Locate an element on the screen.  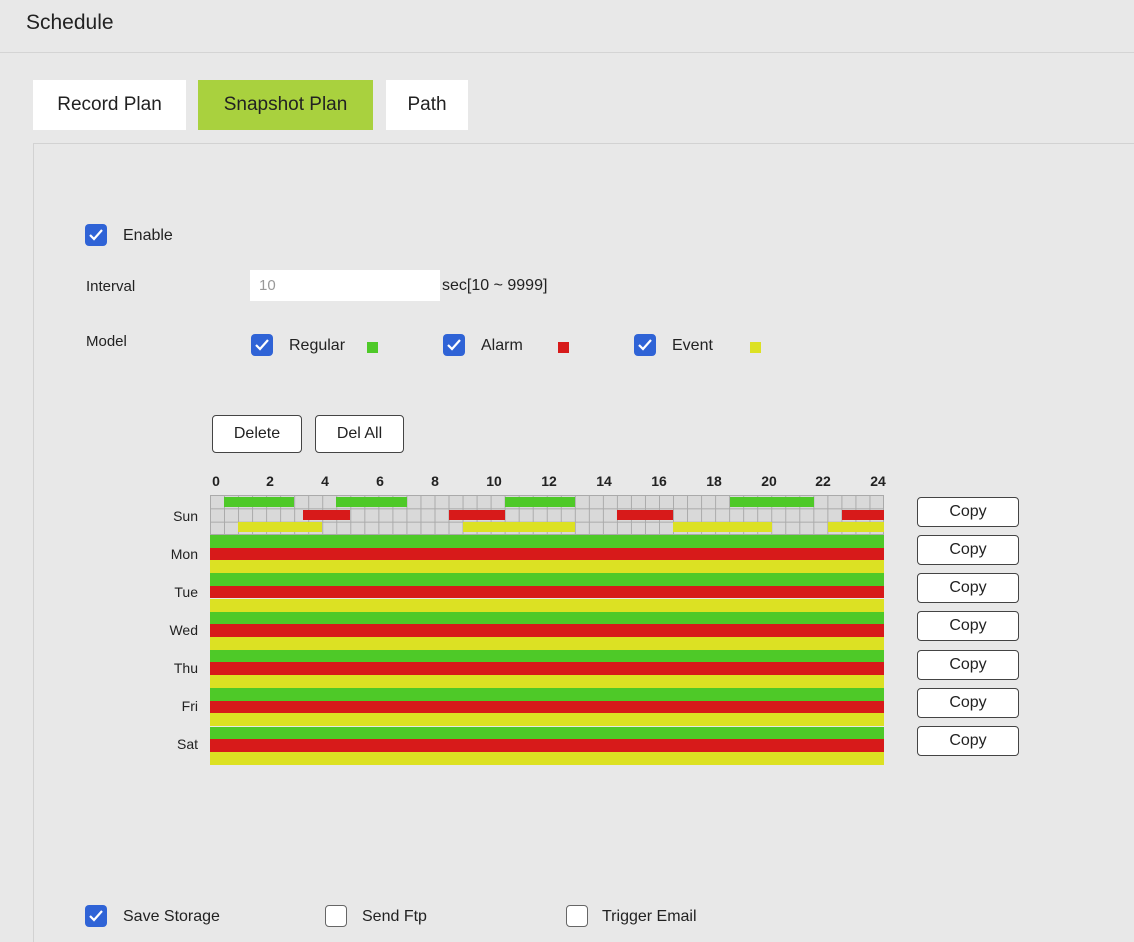
copy-button-sun: Copy is located at coordinates (968, 512).